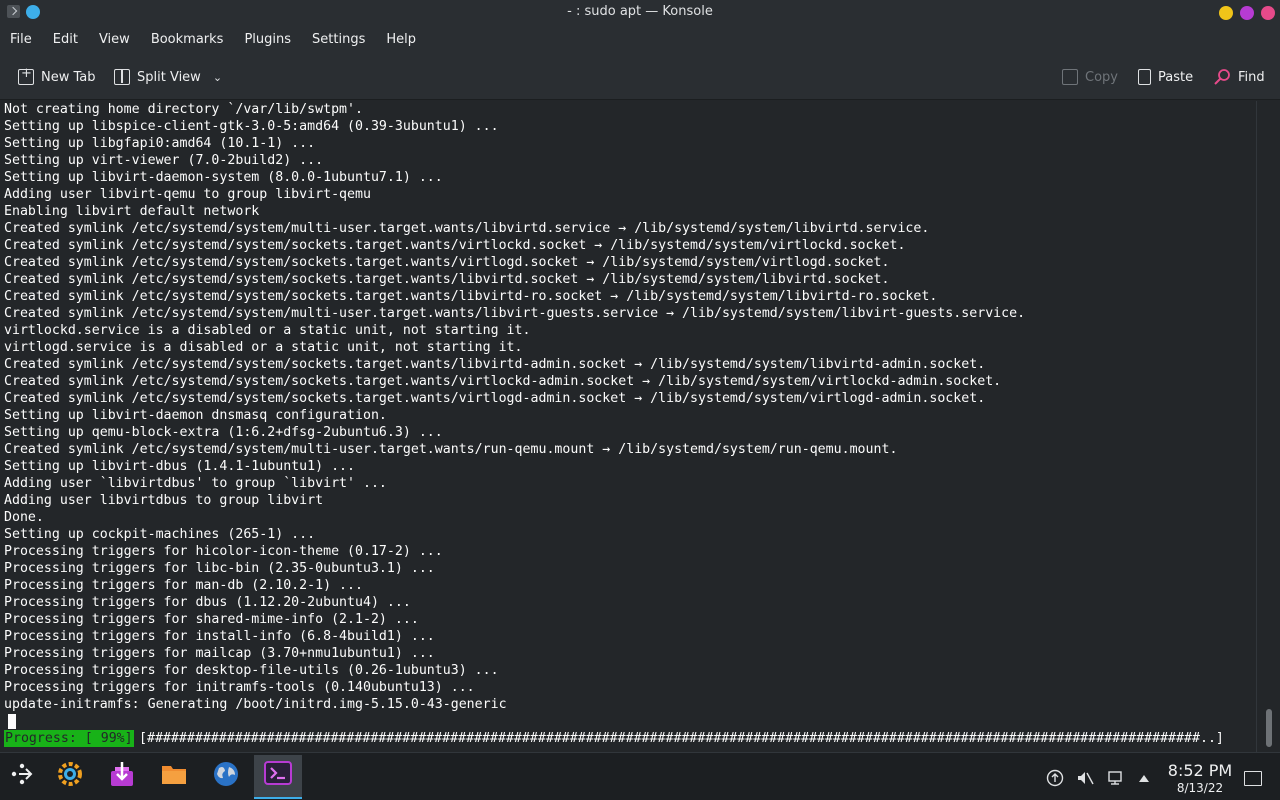 The width and height of the screenshot is (1280, 800). Describe the element at coordinates (164, 500) in the screenshot. I see `terminal-line: Adding user libvirtdbus to group libvirt` at that location.